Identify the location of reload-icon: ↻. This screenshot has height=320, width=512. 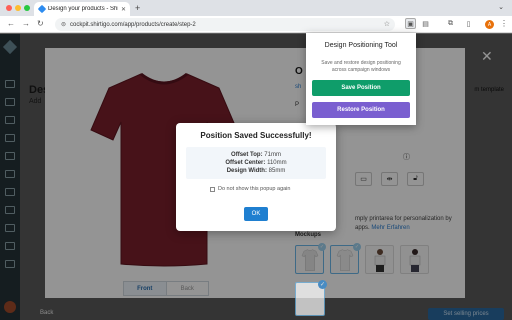
(40, 23).